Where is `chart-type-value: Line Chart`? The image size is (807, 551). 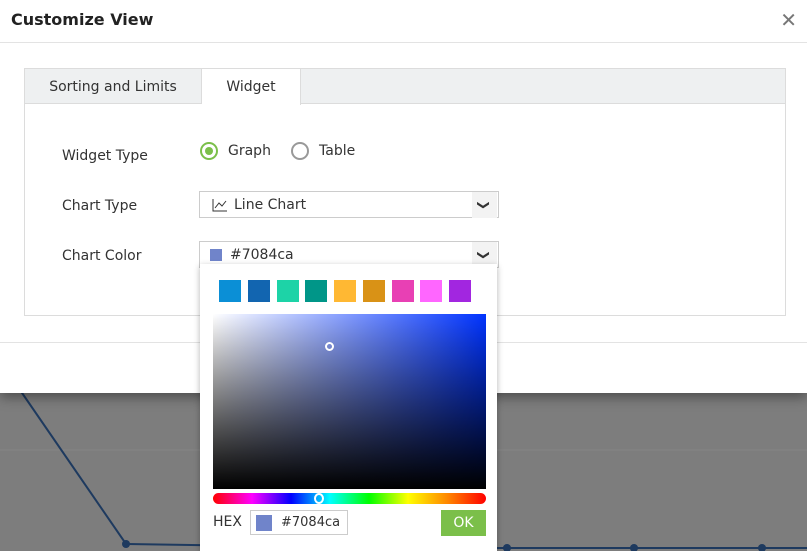 chart-type-value: Line Chart is located at coordinates (270, 204).